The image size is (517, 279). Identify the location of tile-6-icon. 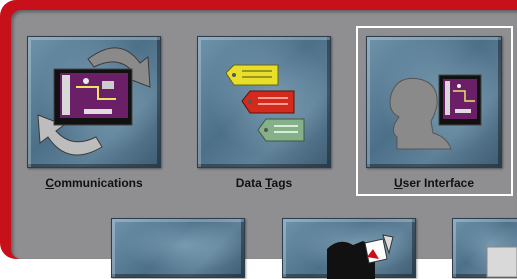
(501, 262).